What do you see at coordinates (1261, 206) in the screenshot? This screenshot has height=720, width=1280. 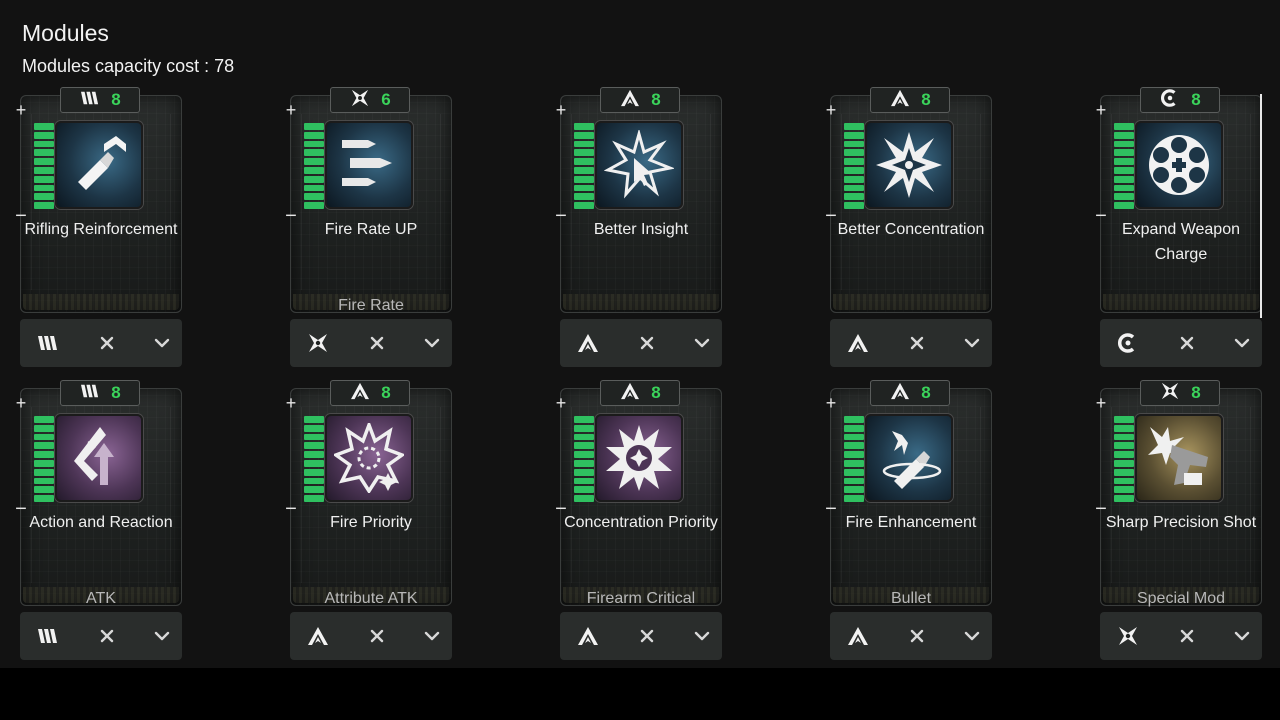 I see `scrollbar` at bounding box center [1261, 206].